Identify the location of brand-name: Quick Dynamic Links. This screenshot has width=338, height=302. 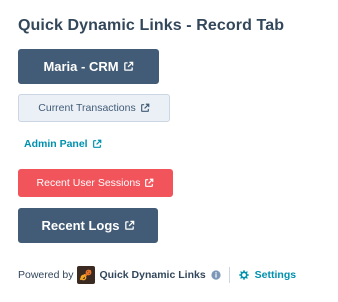
(152, 275).